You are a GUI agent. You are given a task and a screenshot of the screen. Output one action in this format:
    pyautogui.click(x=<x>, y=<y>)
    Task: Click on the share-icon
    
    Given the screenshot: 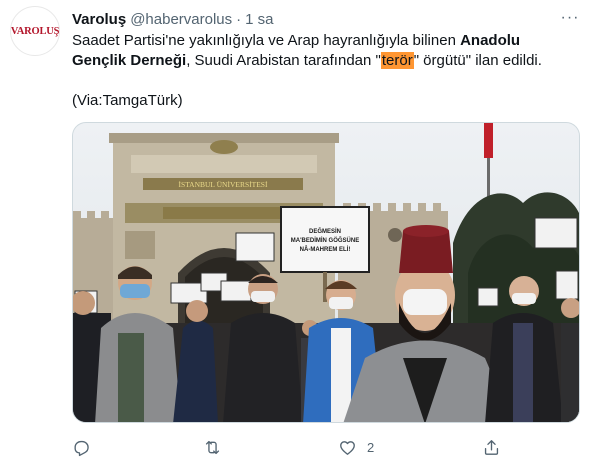 What is the action you would take?
    pyautogui.click(x=491, y=447)
    